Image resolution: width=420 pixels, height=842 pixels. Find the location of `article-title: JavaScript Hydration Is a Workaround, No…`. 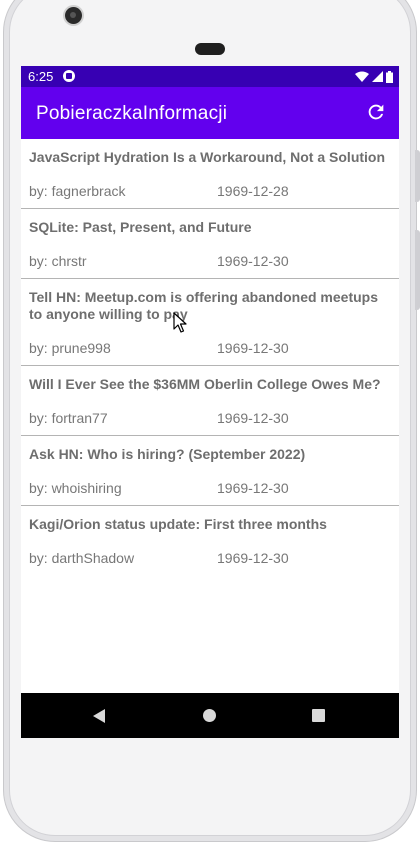

article-title: JavaScript Hydration Is a Workaround, No… is located at coordinates (207, 157).